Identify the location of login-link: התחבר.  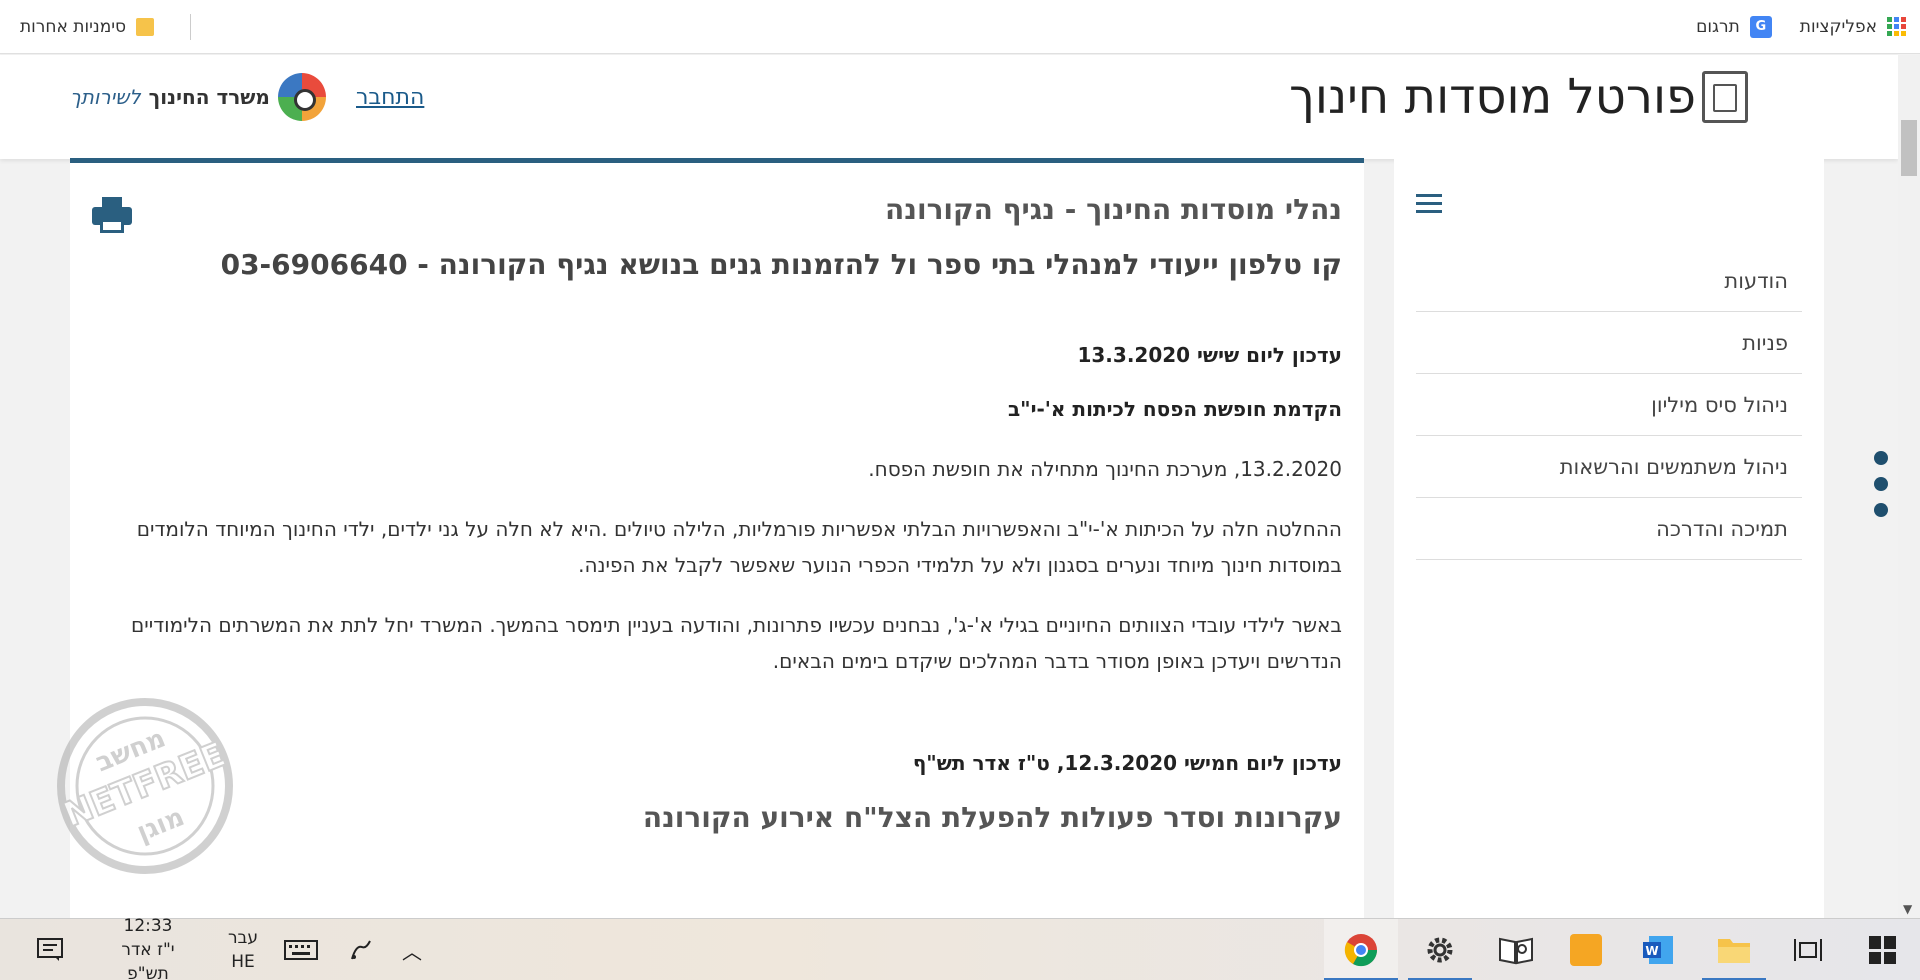
(390, 97).